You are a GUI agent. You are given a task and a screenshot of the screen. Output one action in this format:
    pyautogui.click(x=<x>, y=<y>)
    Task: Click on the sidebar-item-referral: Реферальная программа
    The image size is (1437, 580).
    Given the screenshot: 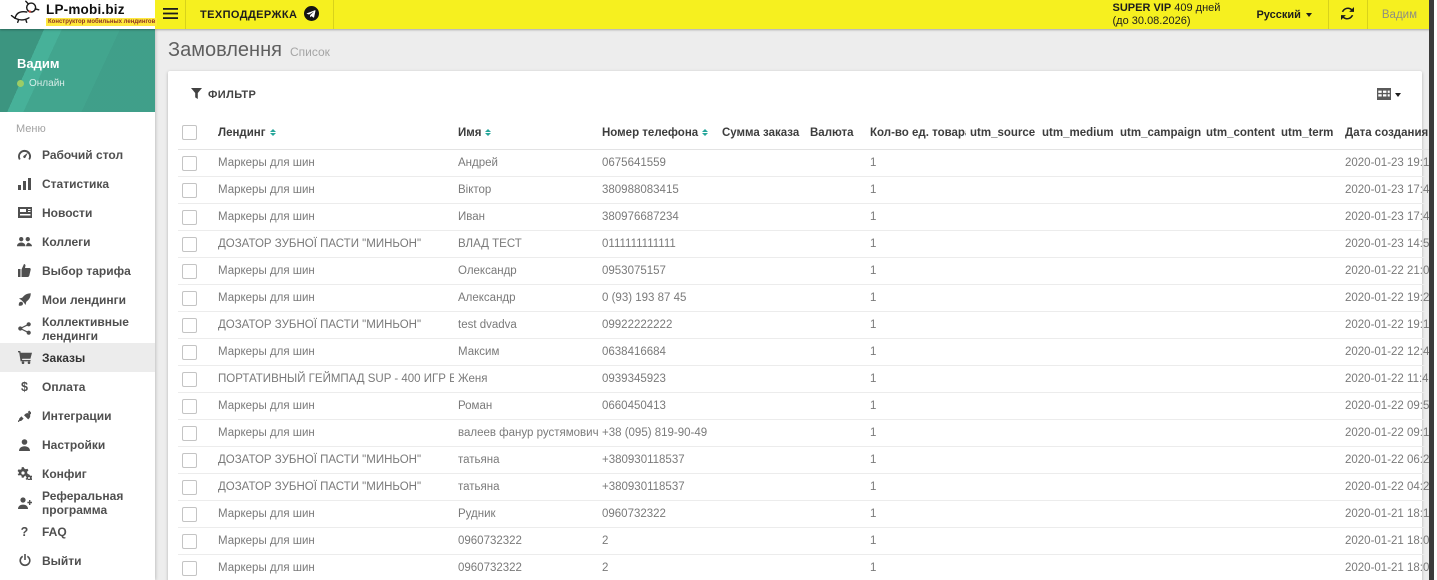 What is the action you would take?
    pyautogui.click(x=77, y=502)
    